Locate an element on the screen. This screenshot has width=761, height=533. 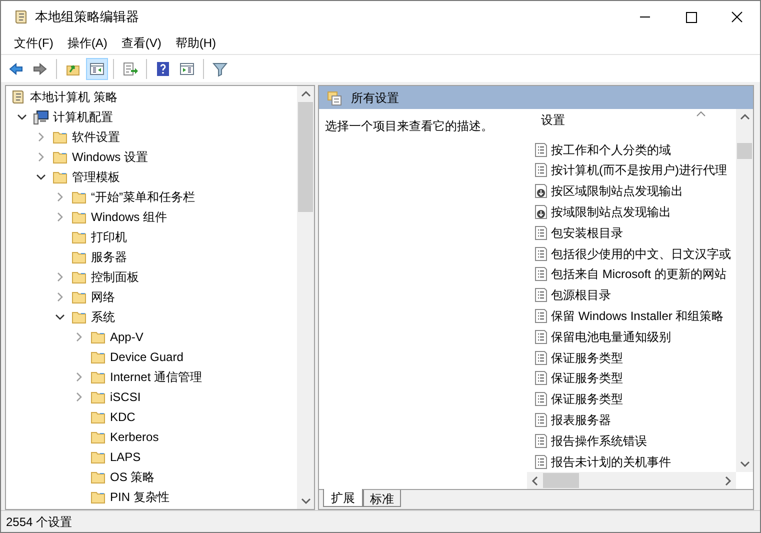
tree-item: Kerberos is located at coordinates (134, 437).